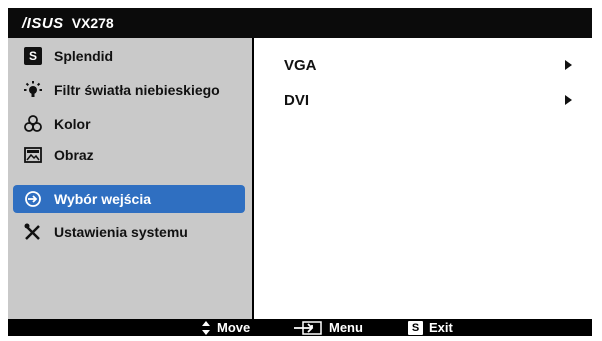 The width and height of the screenshot is (602, 341). Describe the element at coordinates (72, 124) in the screenshot. I see `menu-item-label: Kolor` at that location.